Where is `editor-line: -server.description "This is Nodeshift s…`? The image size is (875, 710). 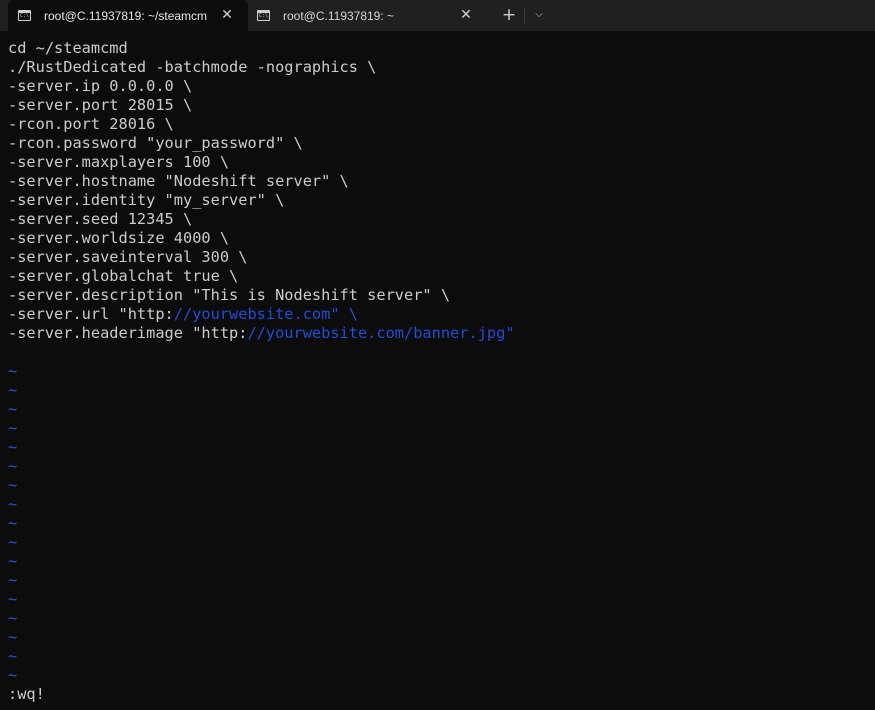
editor-line: -server.description "This is Nodeshift s… is located at coordinates (261, 295).